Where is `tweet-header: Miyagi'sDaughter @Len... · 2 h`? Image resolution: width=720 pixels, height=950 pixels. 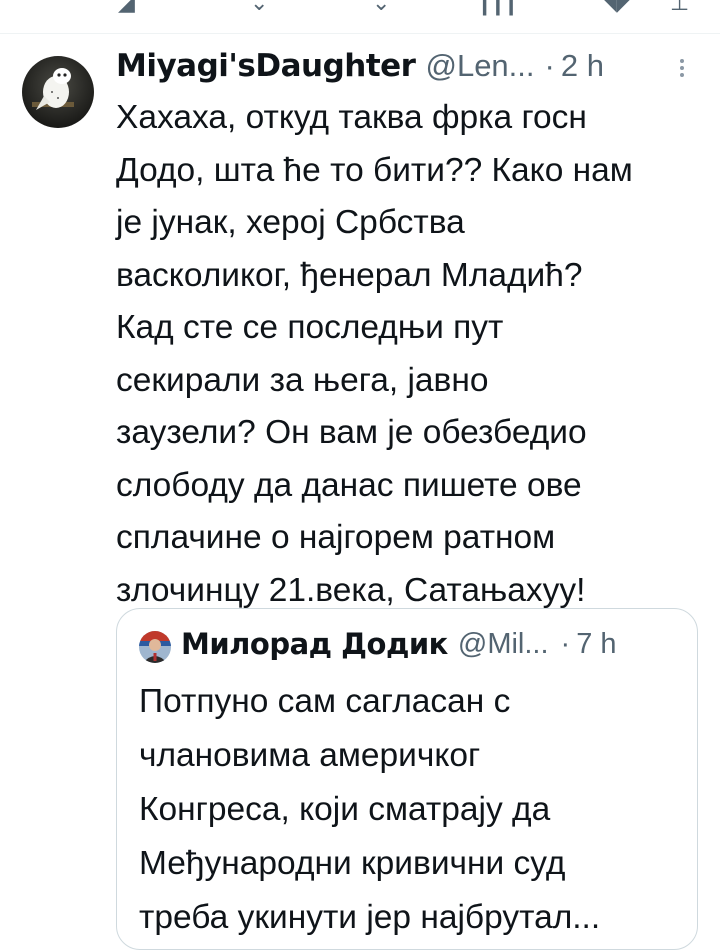 tweet-header: Miyagi'sDaughter @Len... · 2 h is located at coordinates (360, 68).